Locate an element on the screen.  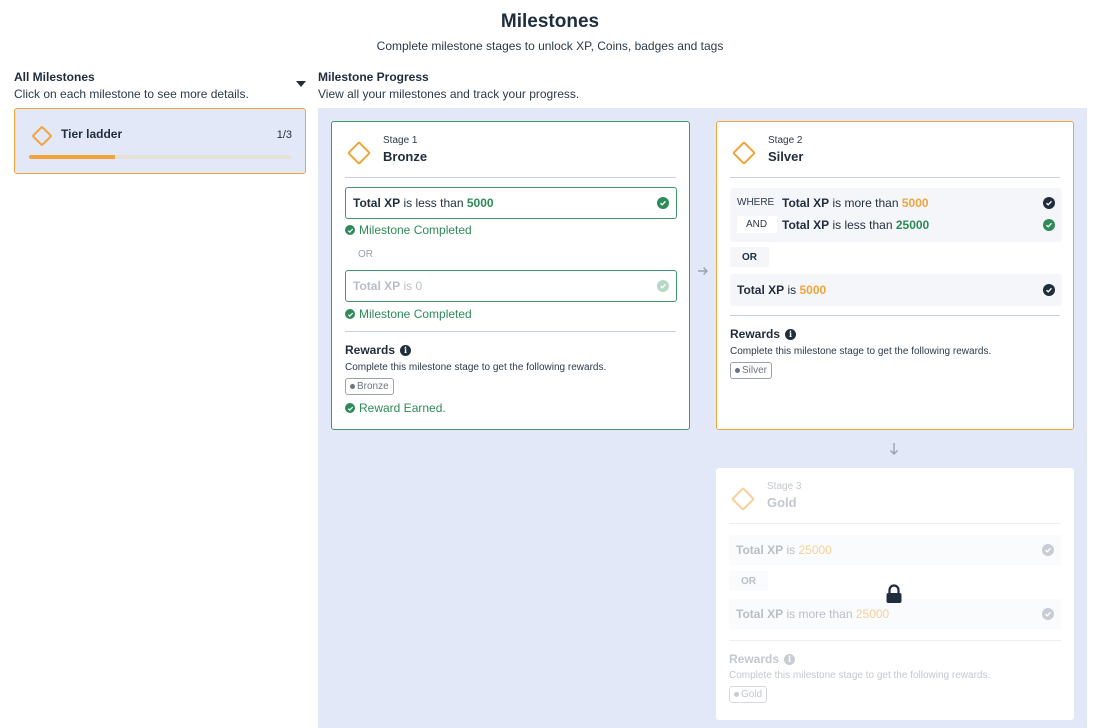
milestone-completed: Milestone Completed is located at coordinates (408, 230).